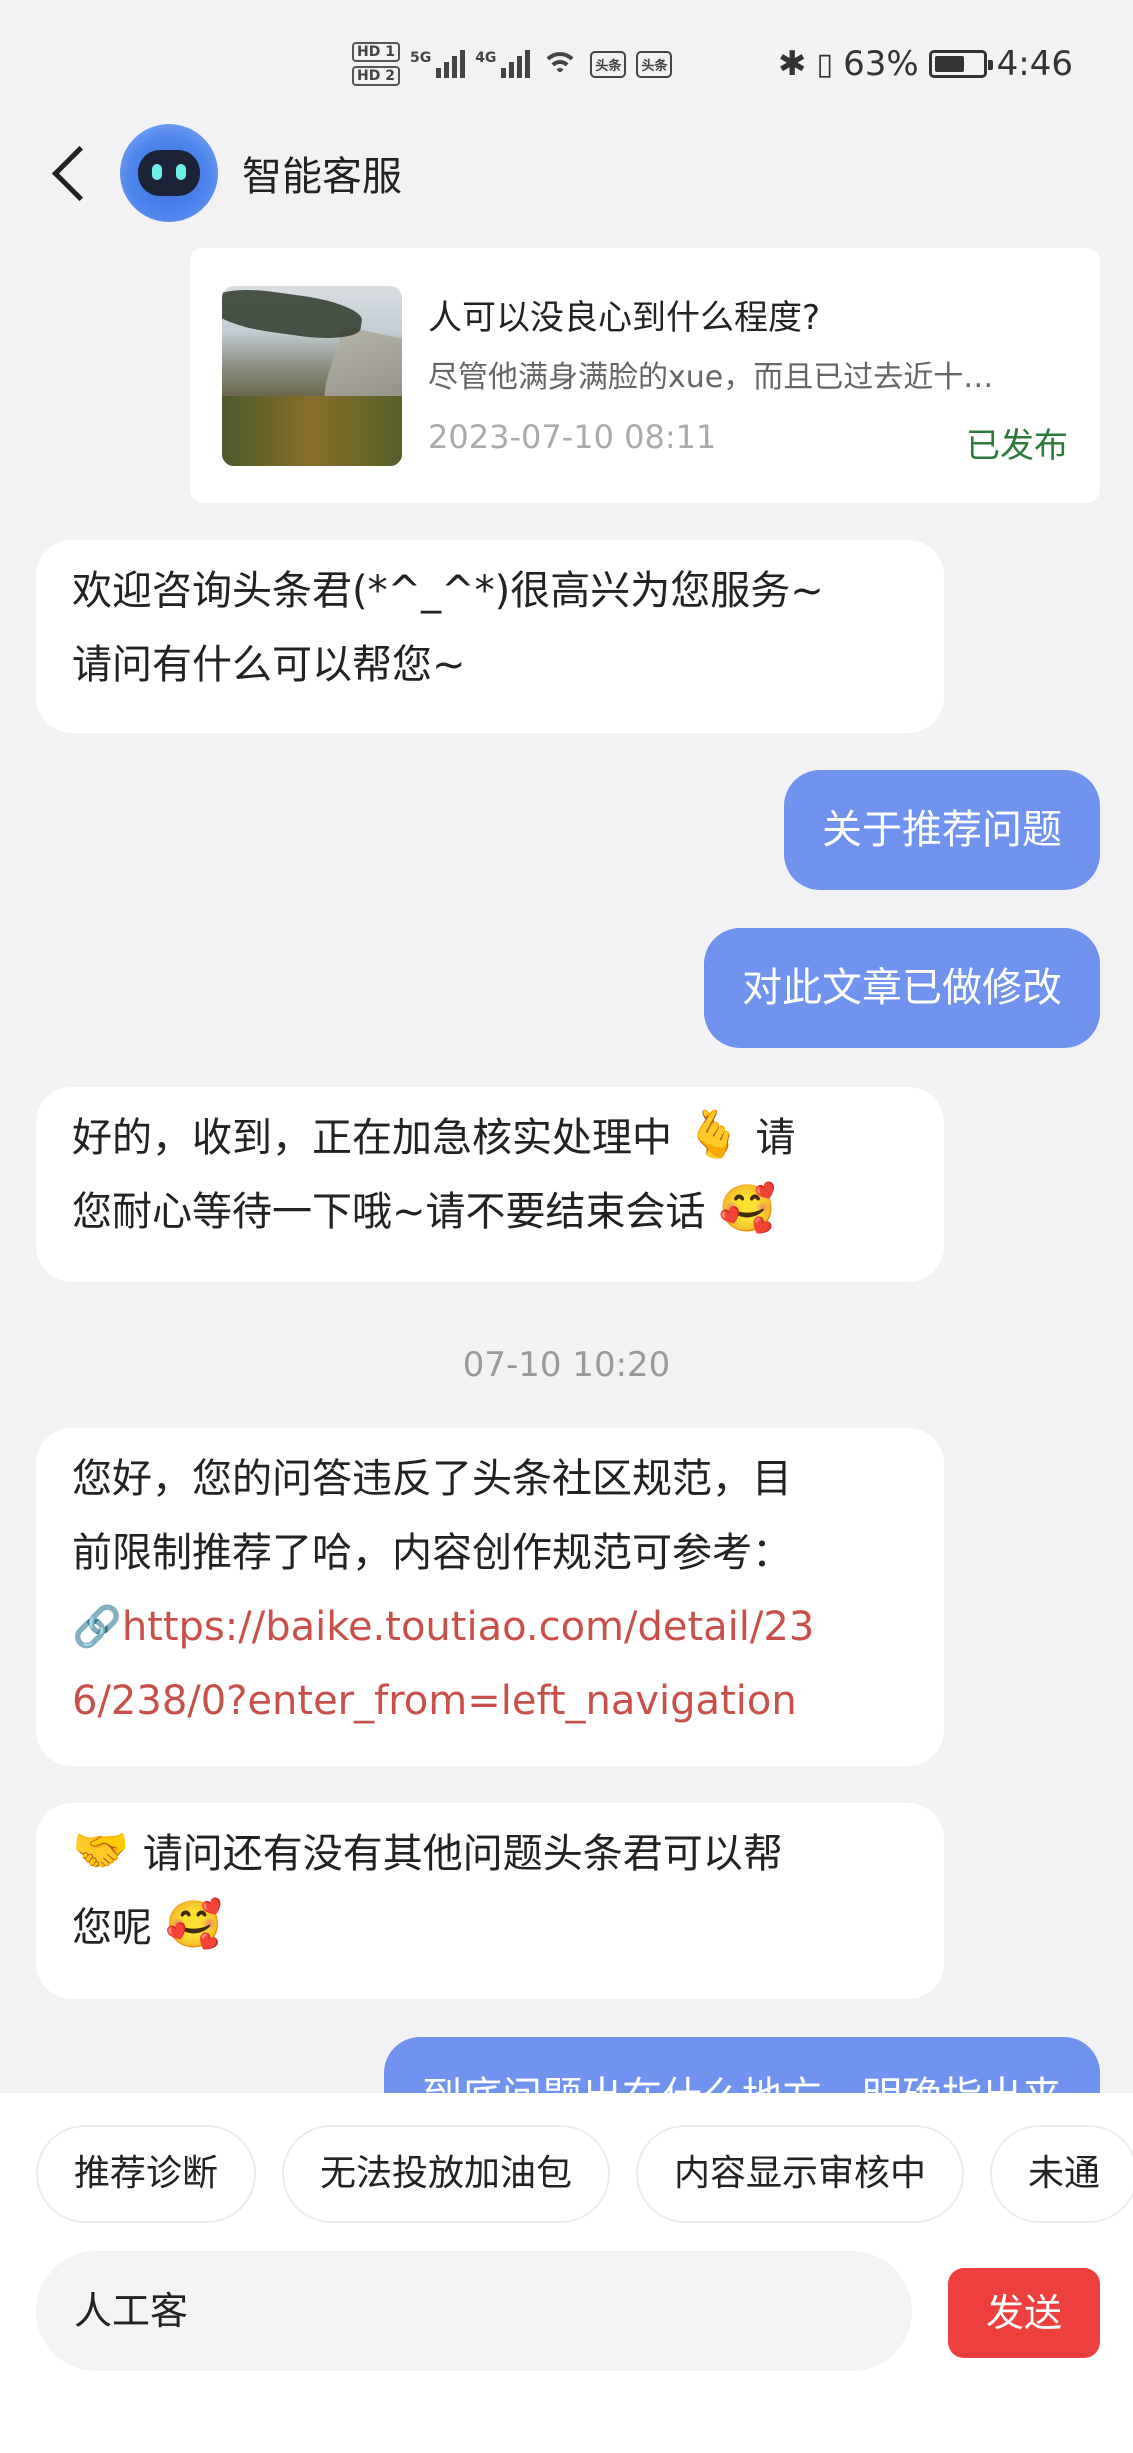 Image resolution: width=1133 pixels, height=2453 pixels. Describe the element at coordinates (1061, 2174) in the screenshot. I see `chip-not-passed: 未通` at that location.